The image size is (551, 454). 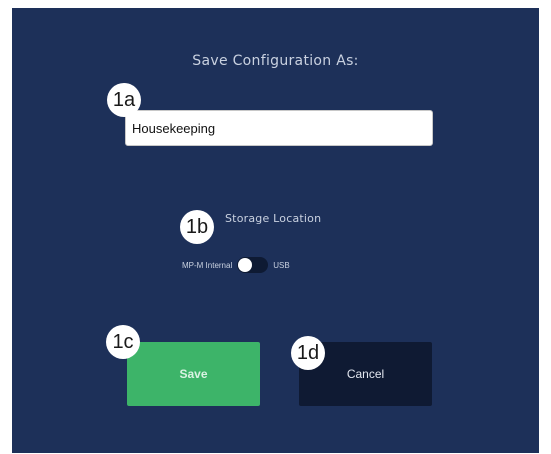 I want to click on callout-1d: 1d, so click(x=308, y=353).